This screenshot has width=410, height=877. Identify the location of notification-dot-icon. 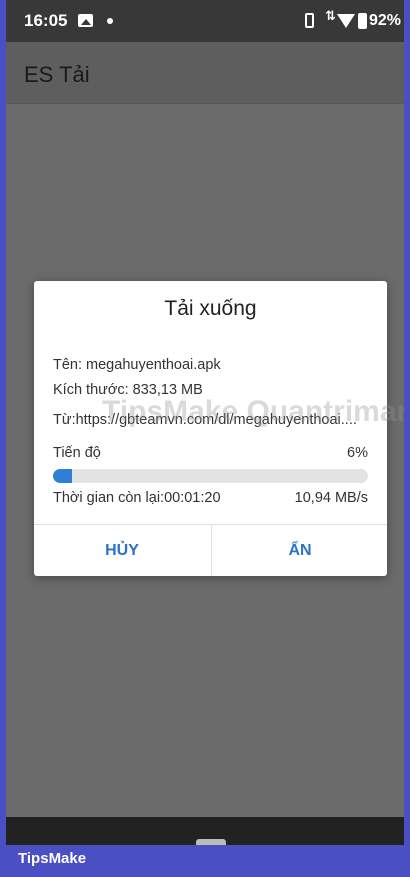
(110, 21).